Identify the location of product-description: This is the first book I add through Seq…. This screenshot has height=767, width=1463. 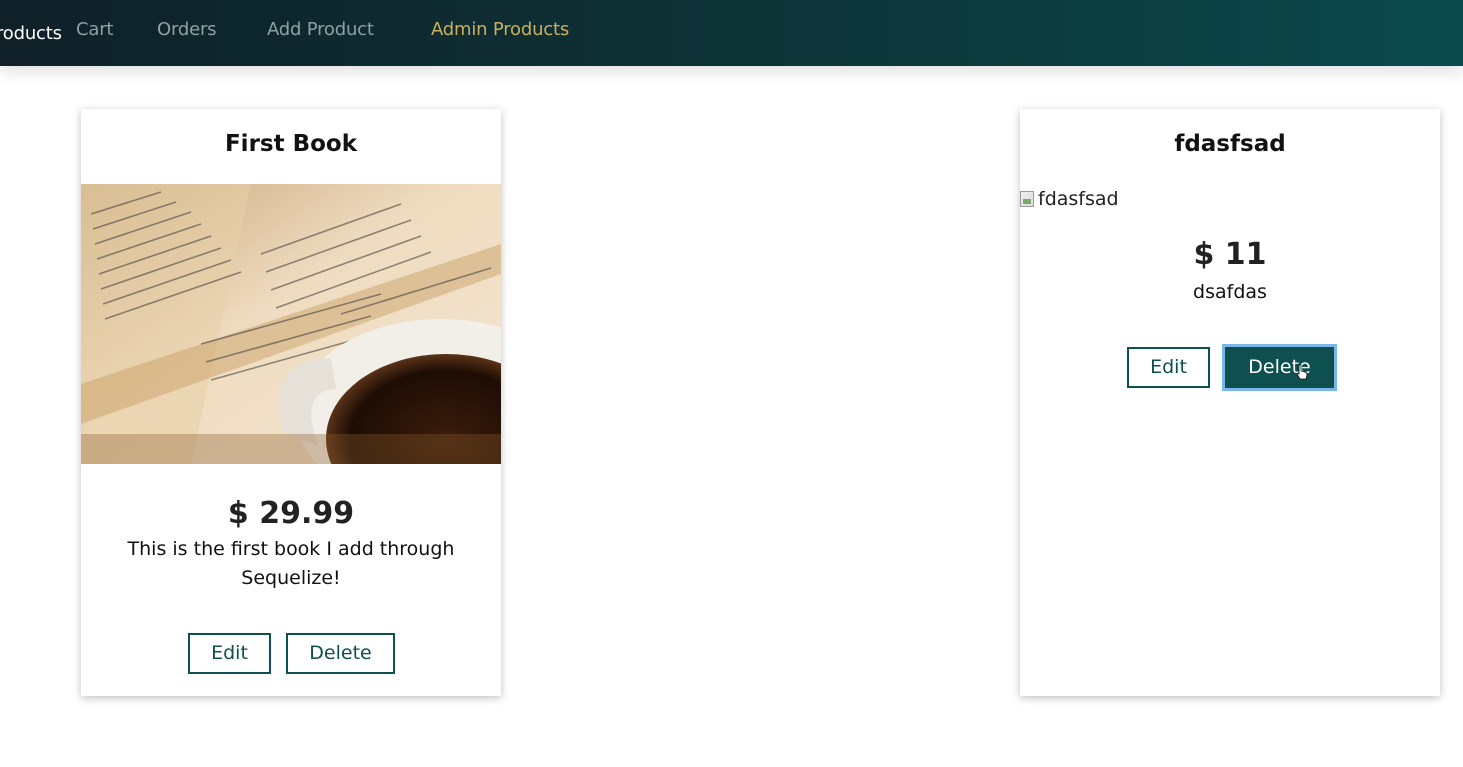
(291, 563).